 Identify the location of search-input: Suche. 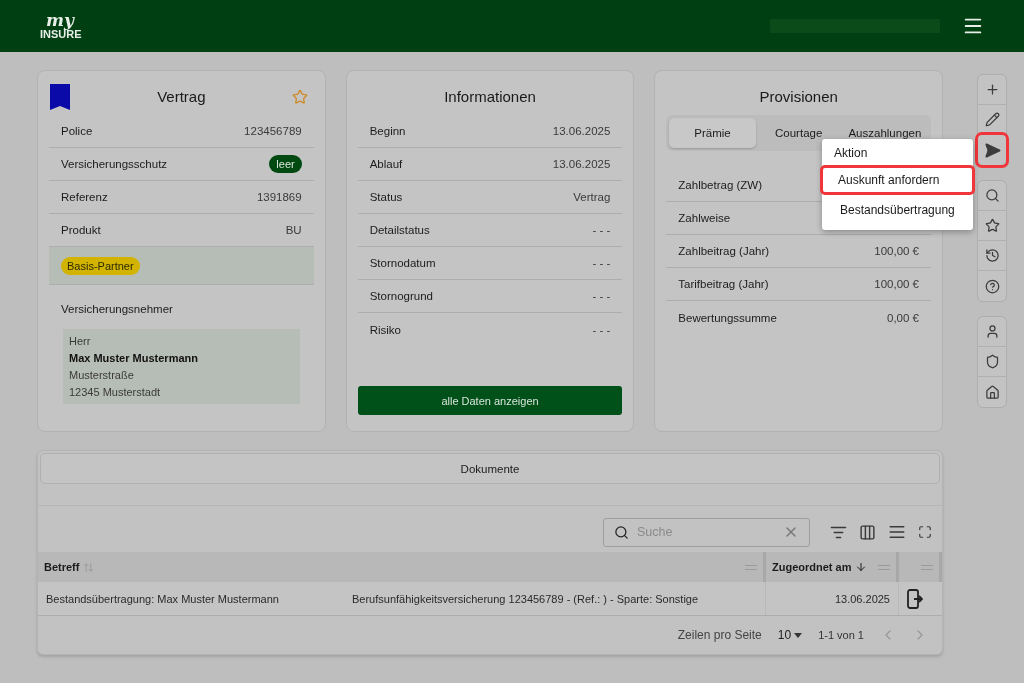
(706, 532).